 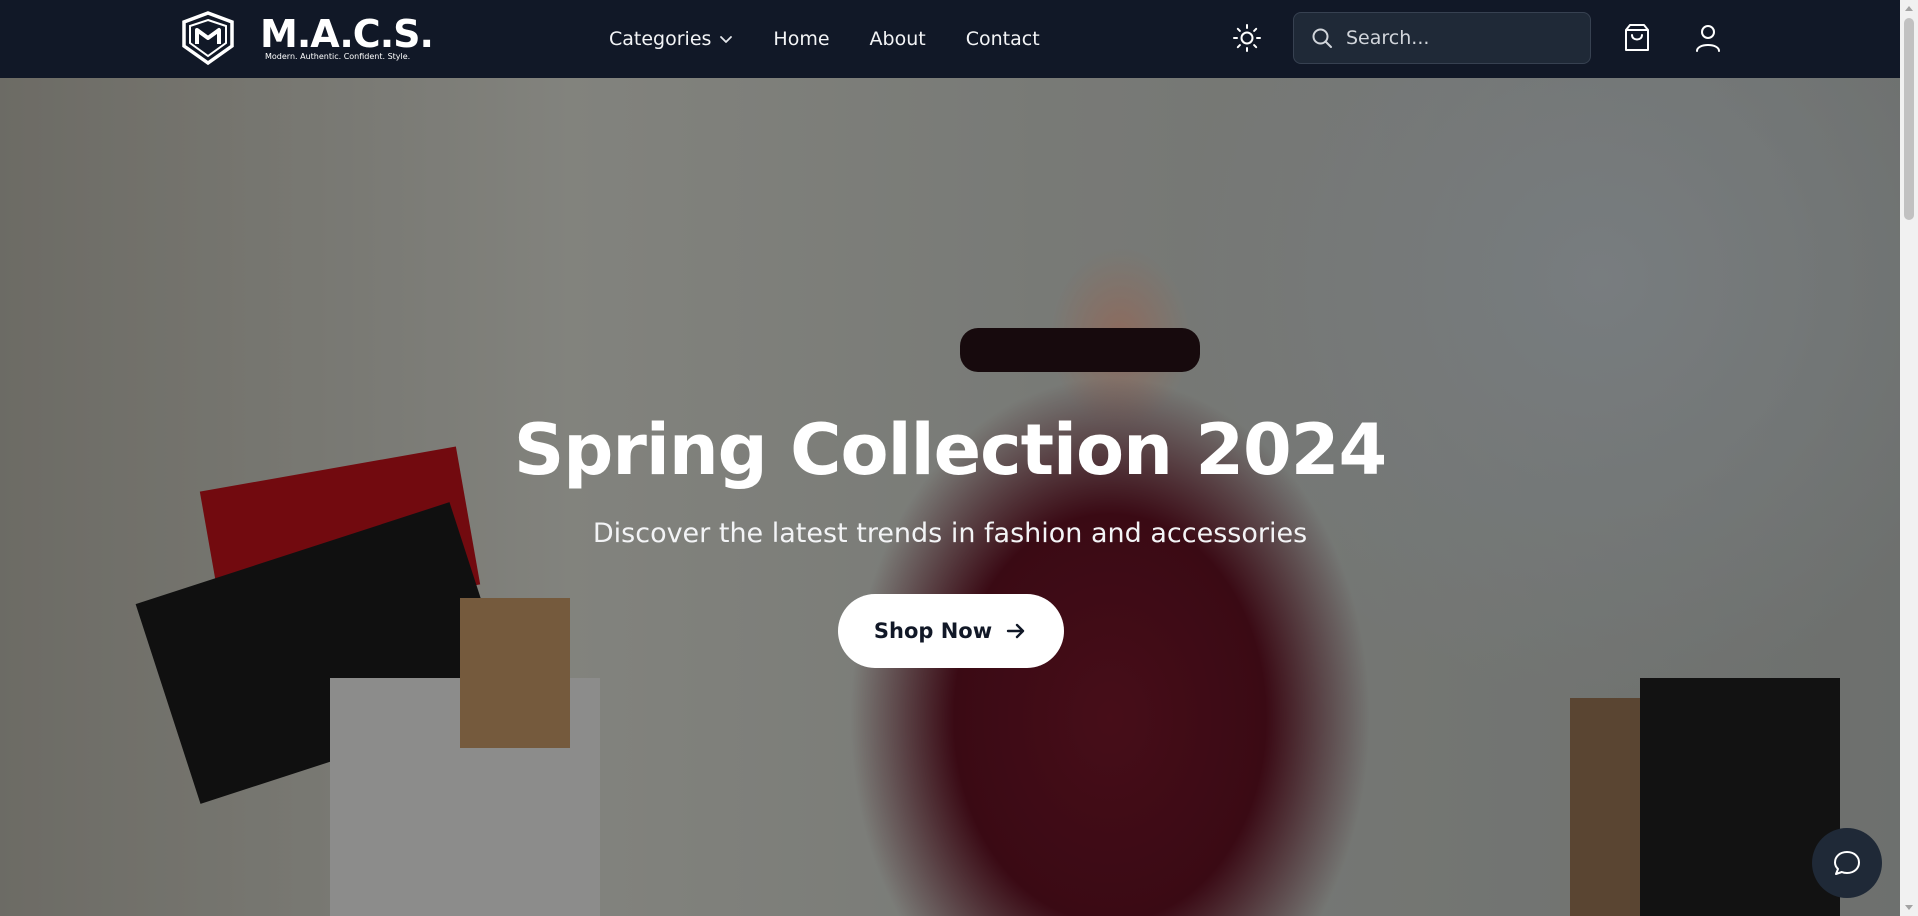 I want to click on brand-name: M.A.C.S., so click(x=347, y=34).